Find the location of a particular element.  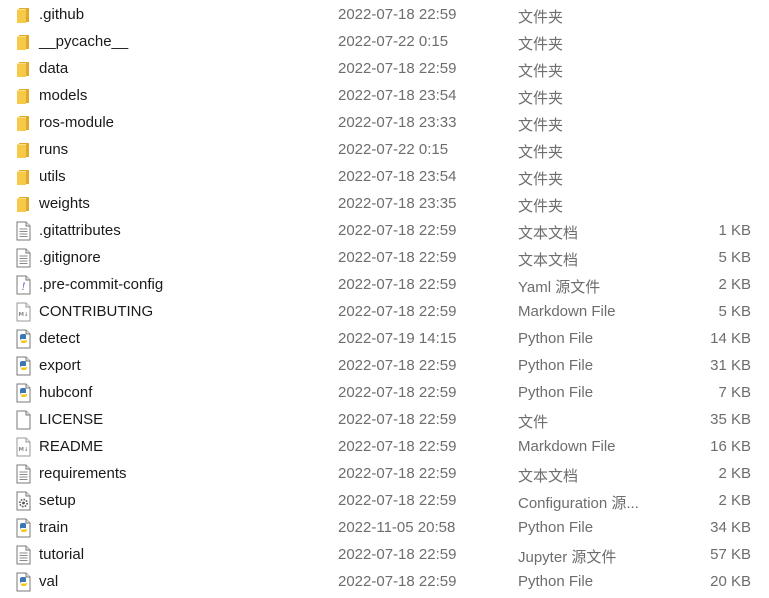

file-name: export is located at coordinates (60, 365).